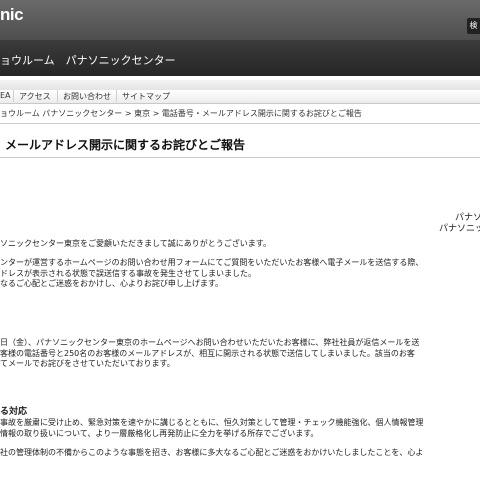 Image resolution: width=480 pixels, height=480 pixels. I want to click on nav-top-strip, so click(240, 85).